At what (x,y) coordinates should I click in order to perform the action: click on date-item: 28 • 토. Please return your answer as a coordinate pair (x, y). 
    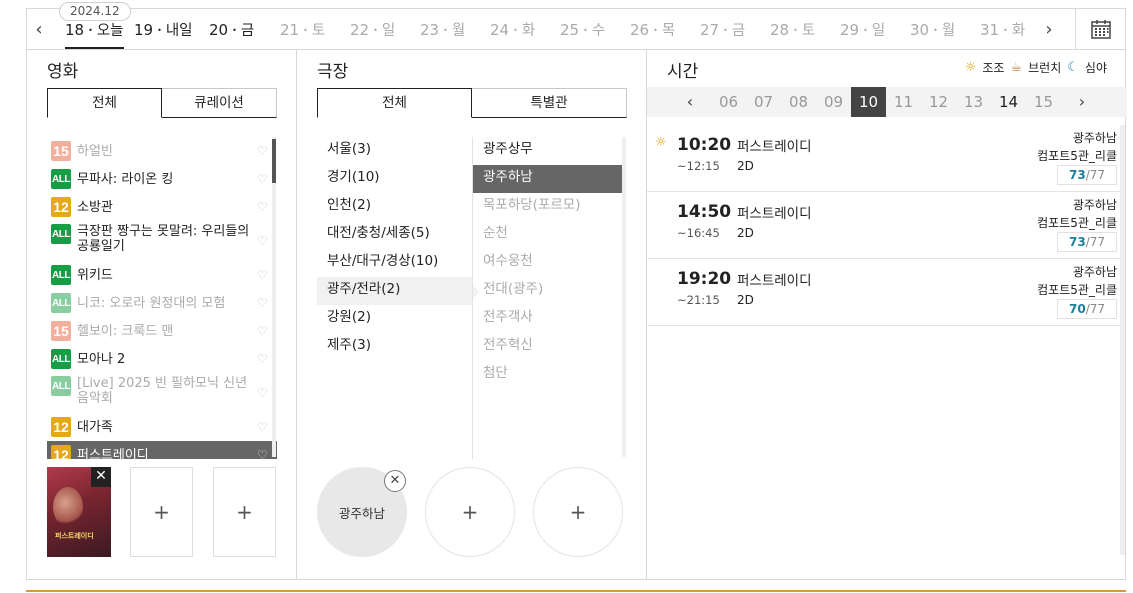
    Looking at the image, I should click on (792, 29).